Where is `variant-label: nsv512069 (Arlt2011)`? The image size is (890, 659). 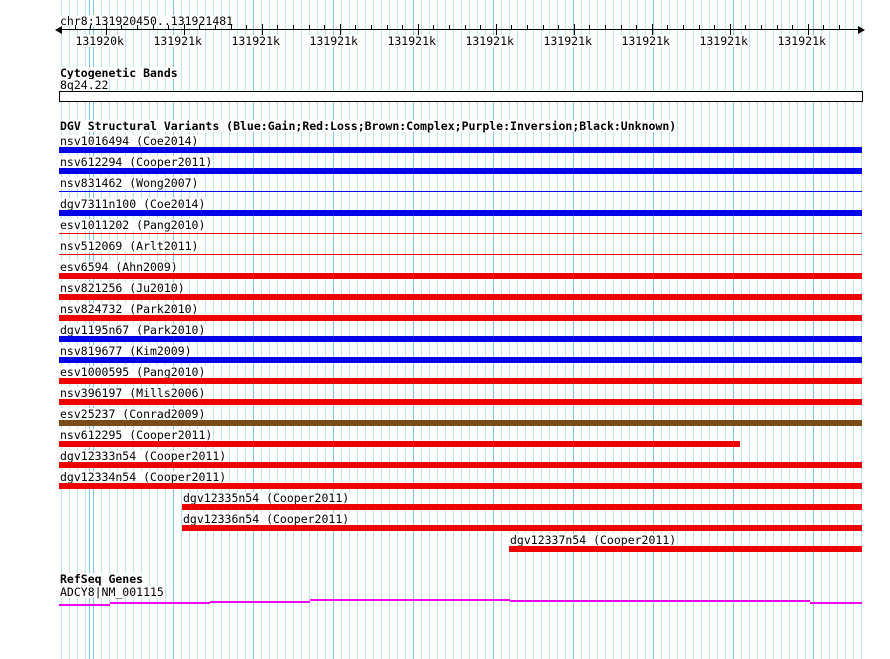 variant-label: nsv512069 (Arlt2011) is located at coordinates (129, 246).